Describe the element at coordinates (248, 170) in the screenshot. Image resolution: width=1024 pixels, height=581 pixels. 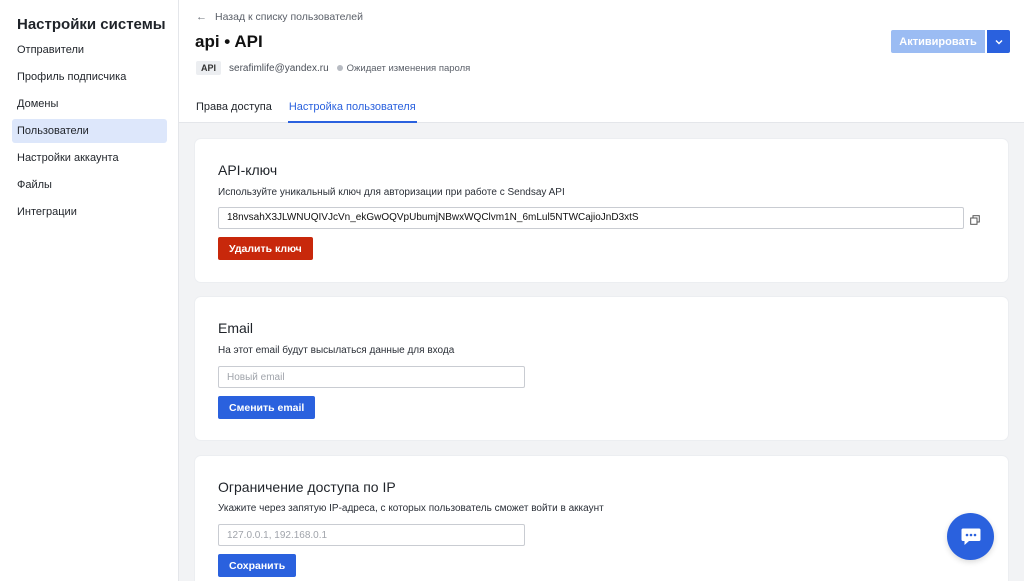
I see `api-key-title: API-ключ` at that location.